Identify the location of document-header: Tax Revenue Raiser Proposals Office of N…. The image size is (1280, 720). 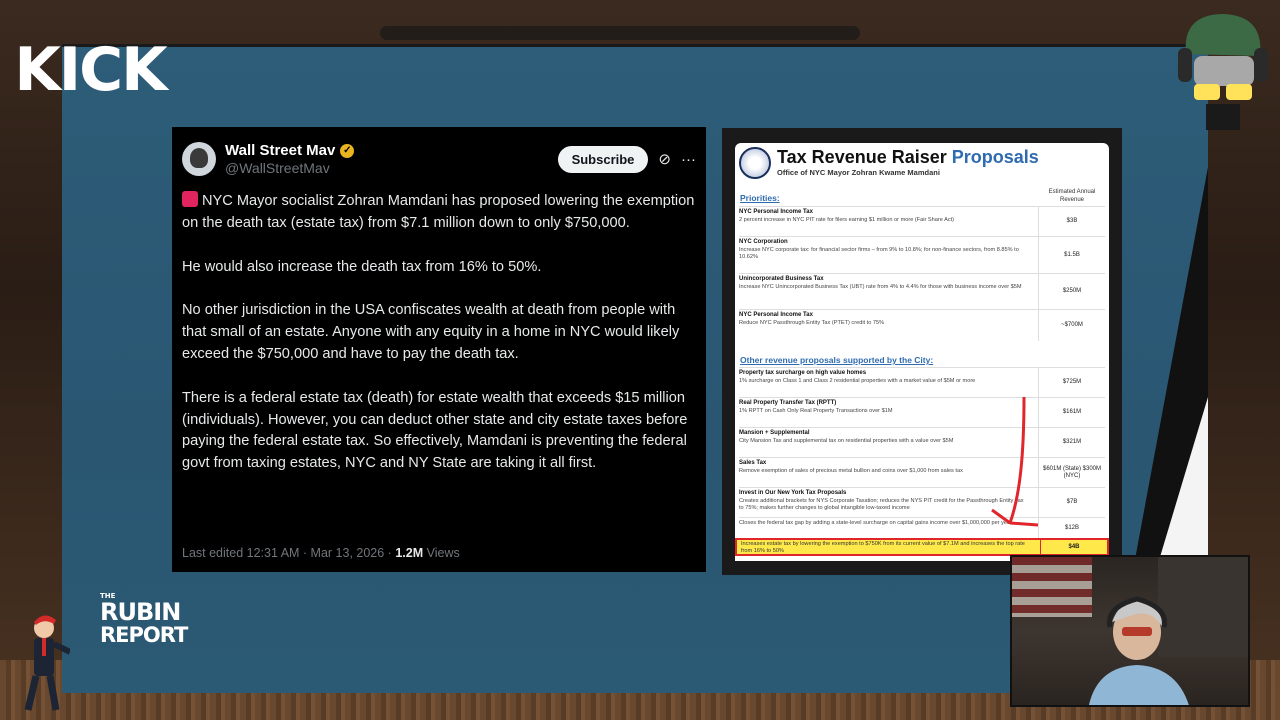
(922, 164).